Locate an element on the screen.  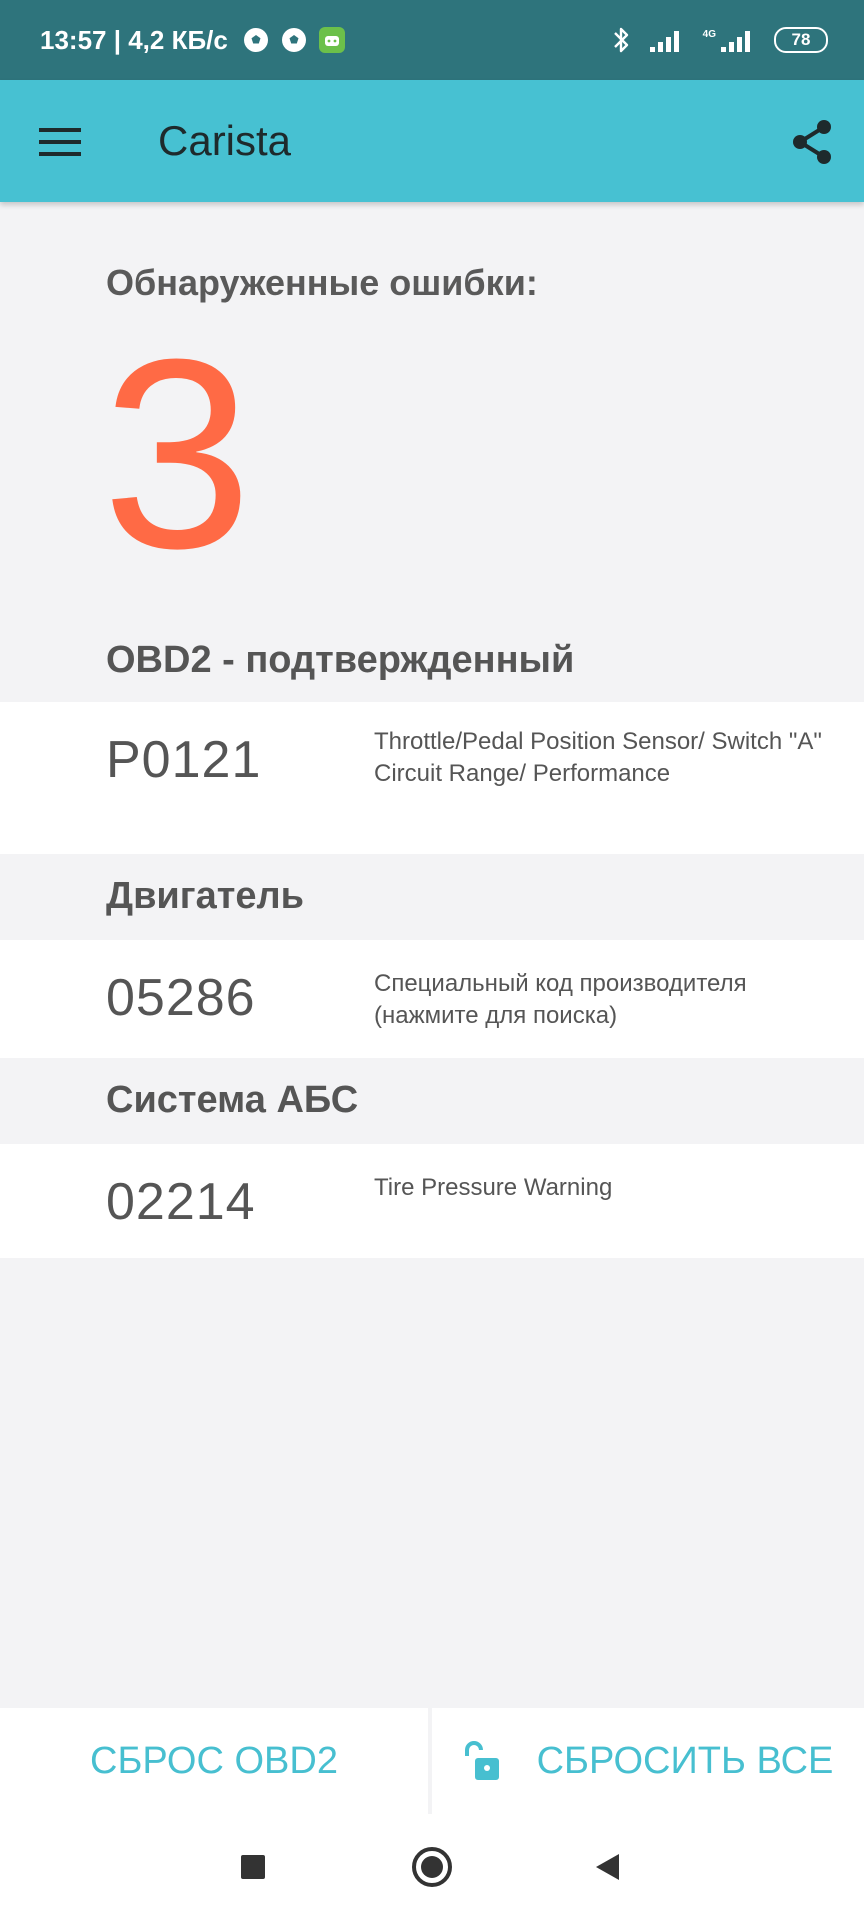
status-left: 13:57 | 4,2 КБ/с is located at coordinates (193, 40).